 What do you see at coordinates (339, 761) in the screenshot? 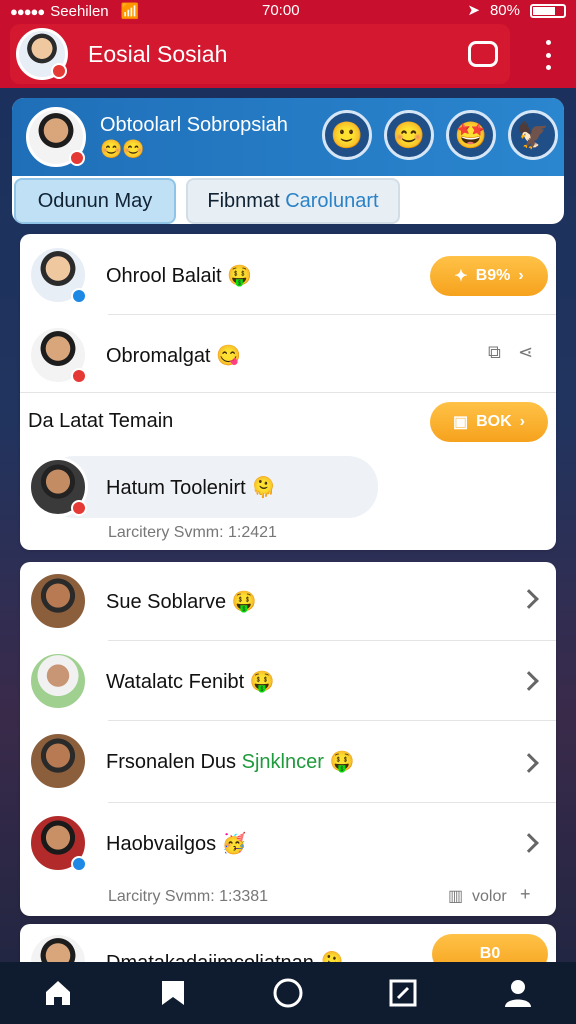
I see `list-item-name-suffix: 🤑` at bounding box center [339, 761].